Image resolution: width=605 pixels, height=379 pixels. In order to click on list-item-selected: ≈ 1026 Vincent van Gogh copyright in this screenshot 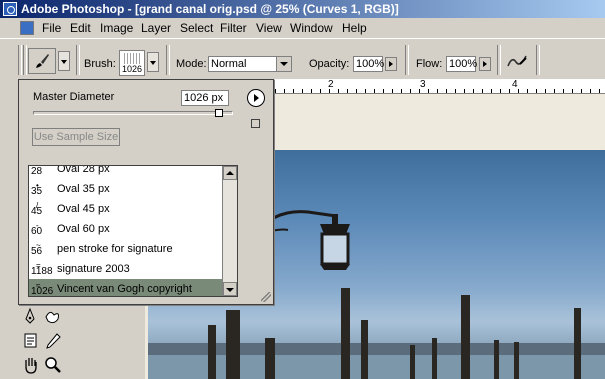, I will do `click(125, 288)`.